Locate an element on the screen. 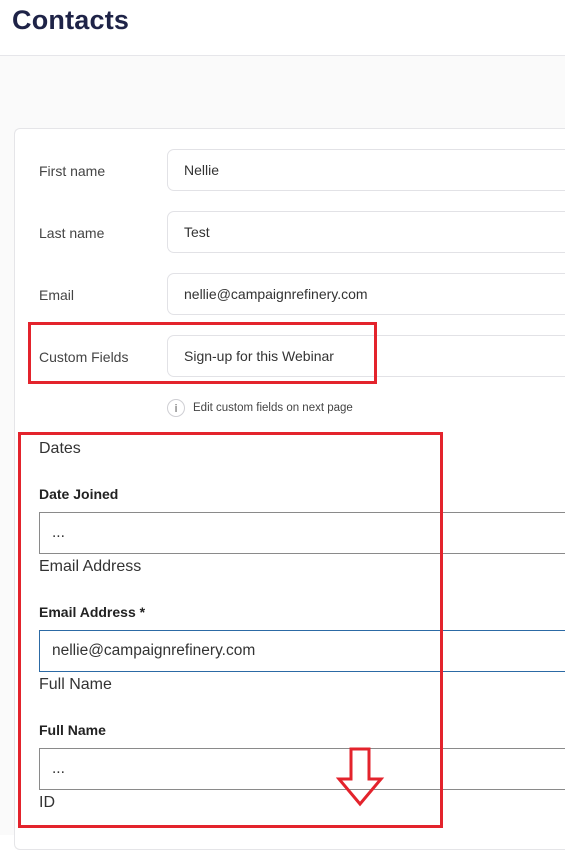  down-arrow-icon is located at coordinates (360, 777).